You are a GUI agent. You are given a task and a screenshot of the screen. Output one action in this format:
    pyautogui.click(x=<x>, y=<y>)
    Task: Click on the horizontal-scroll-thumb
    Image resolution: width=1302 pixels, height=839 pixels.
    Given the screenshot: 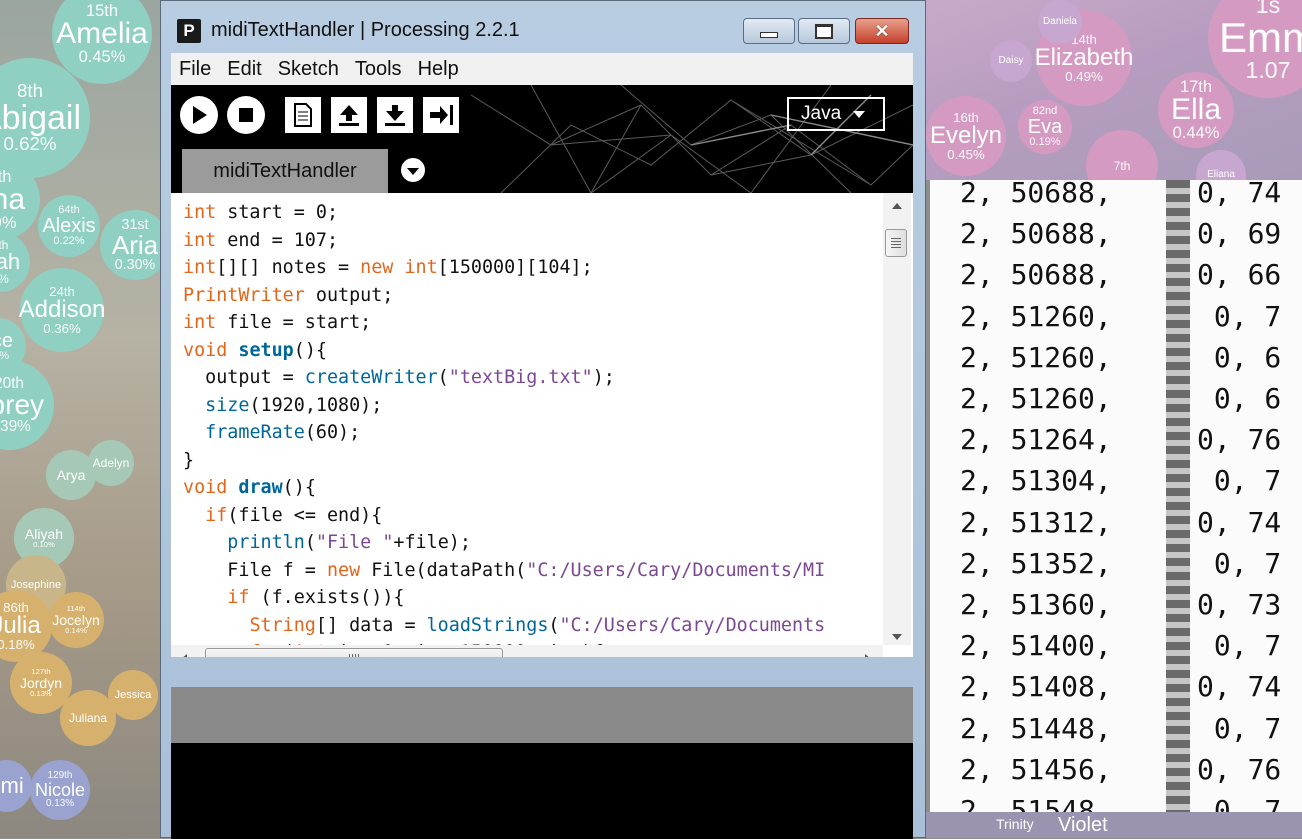 What is the action you would take?
    pyautogui.click(x=354, y=652)
    